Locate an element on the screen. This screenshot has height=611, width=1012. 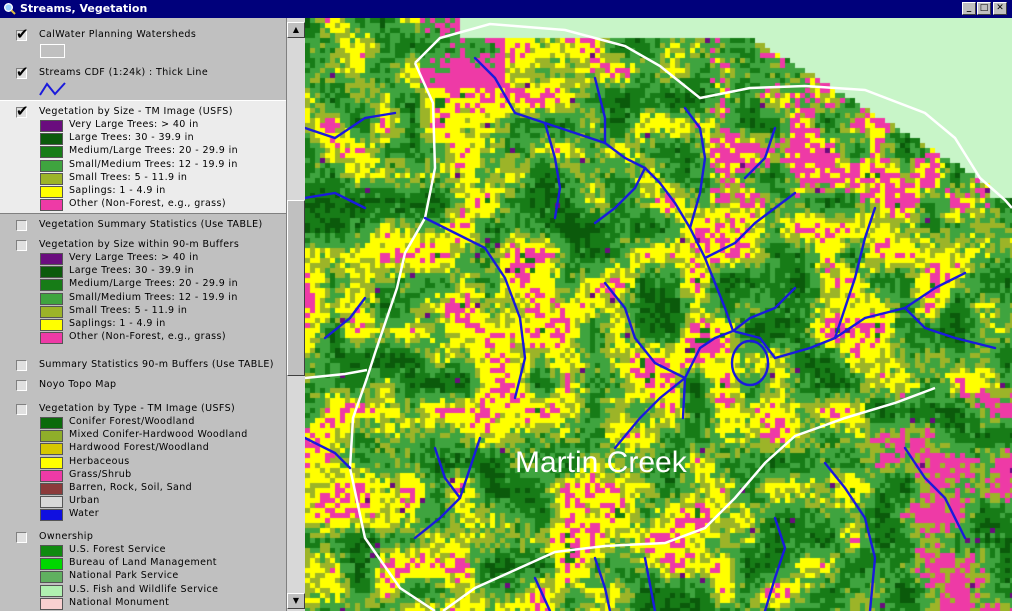
outline-rectangle-icon is located at coordinates (52, 51).